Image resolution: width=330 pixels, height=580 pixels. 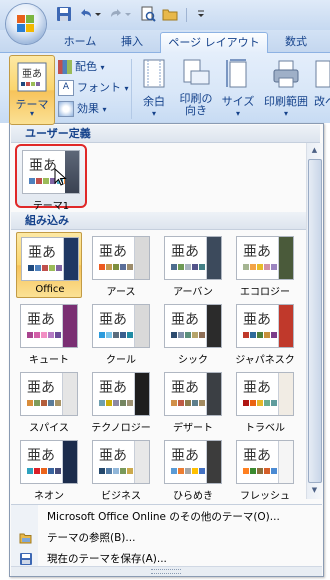 I want to click on save-icon, so click(x=65, y=15).